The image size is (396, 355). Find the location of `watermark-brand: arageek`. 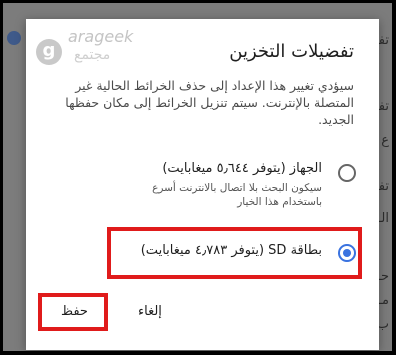

watermark-brand: arageek is located at coordinates (101, 36).